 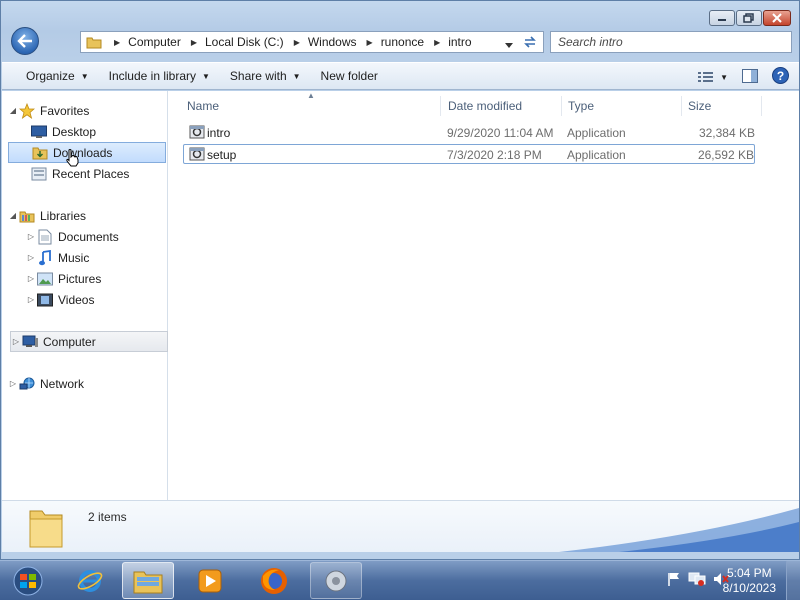 I want to click on taskbar-firefox, so click(x=274, y=580).